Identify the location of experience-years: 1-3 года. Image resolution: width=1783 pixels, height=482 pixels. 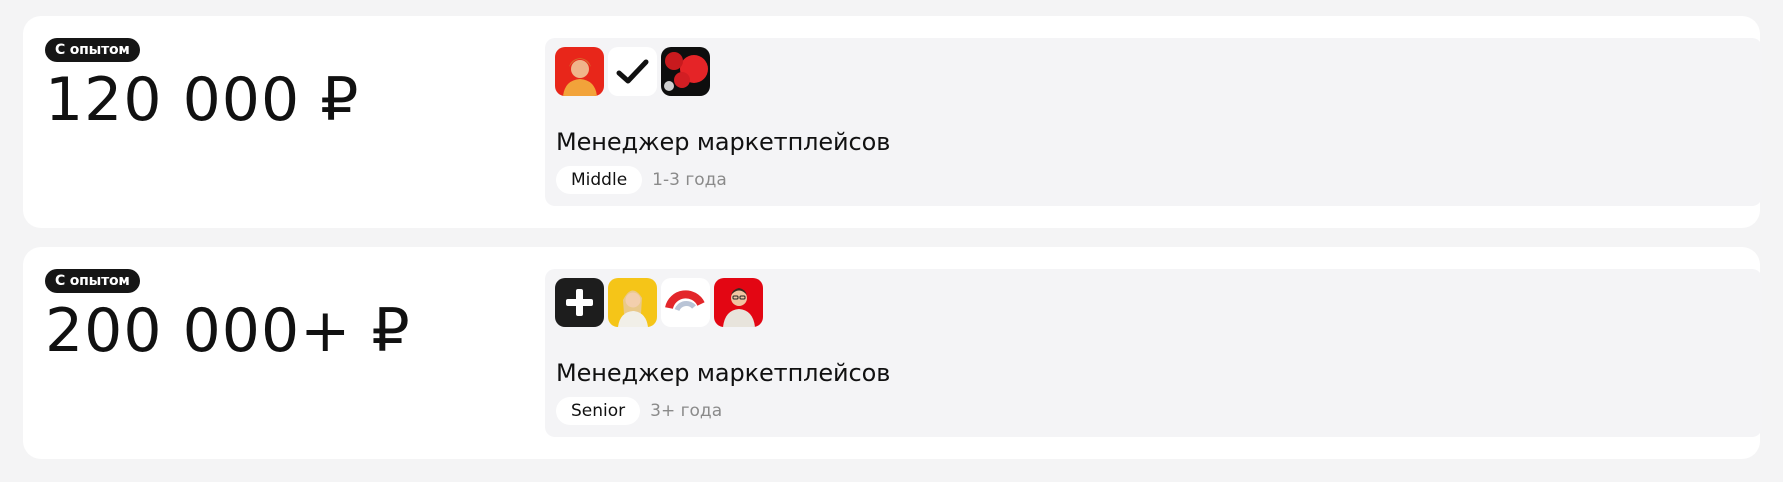
(689, 180).